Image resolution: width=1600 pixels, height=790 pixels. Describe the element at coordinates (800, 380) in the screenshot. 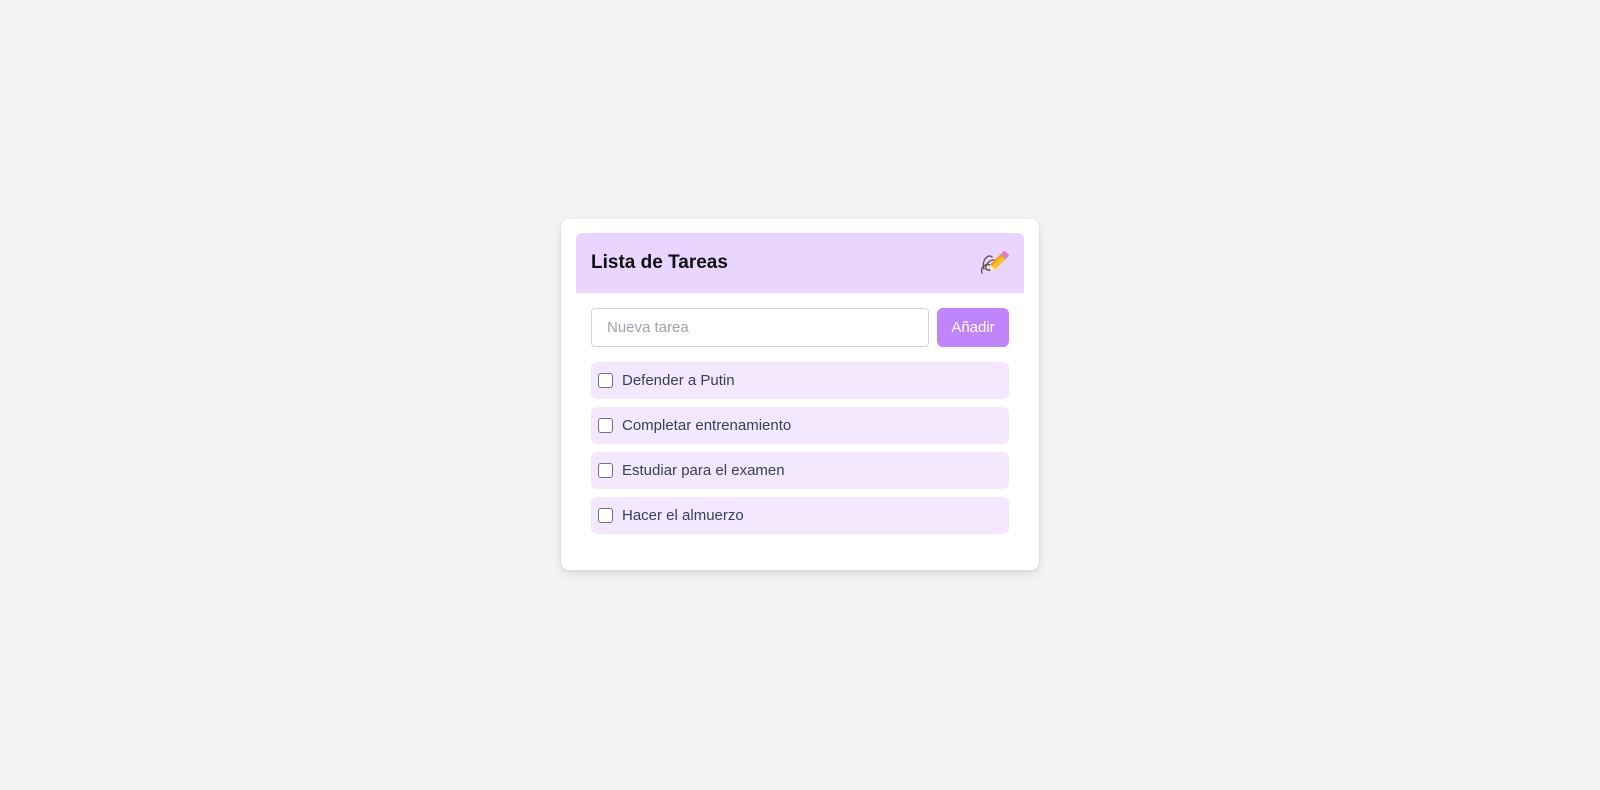

I see `task-item: Defender a Putin` at that location.